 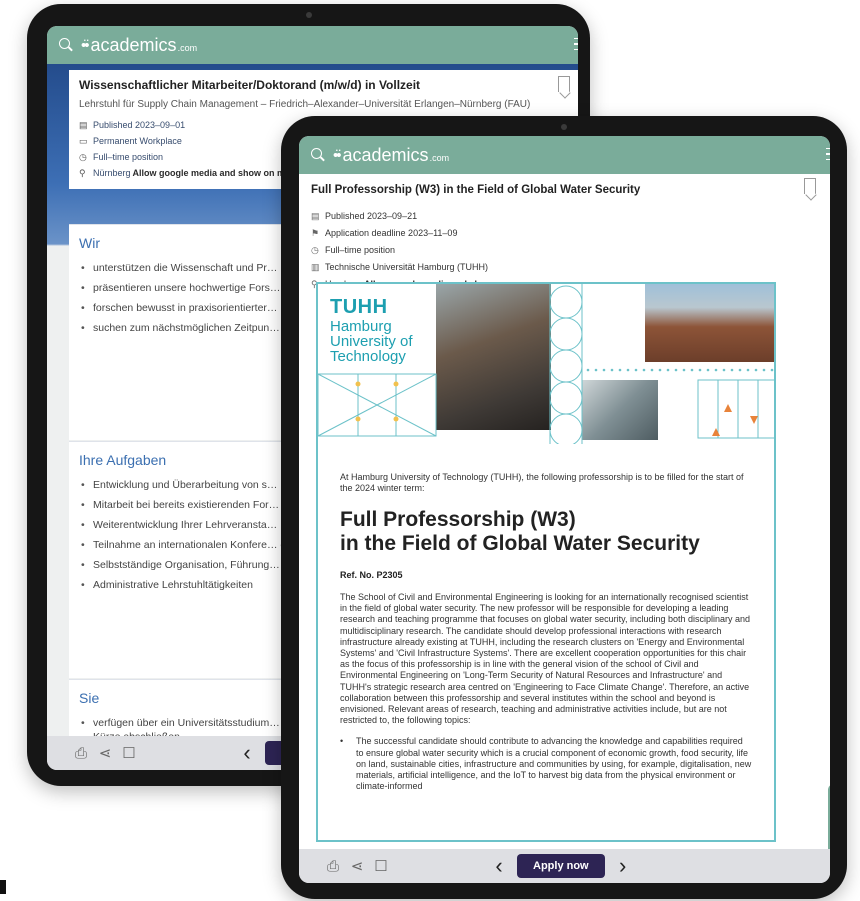 What do you see at coordinates (315, 267) in the screenshot?
I see `building-icon: ▥` at bounding box center [315, 267].